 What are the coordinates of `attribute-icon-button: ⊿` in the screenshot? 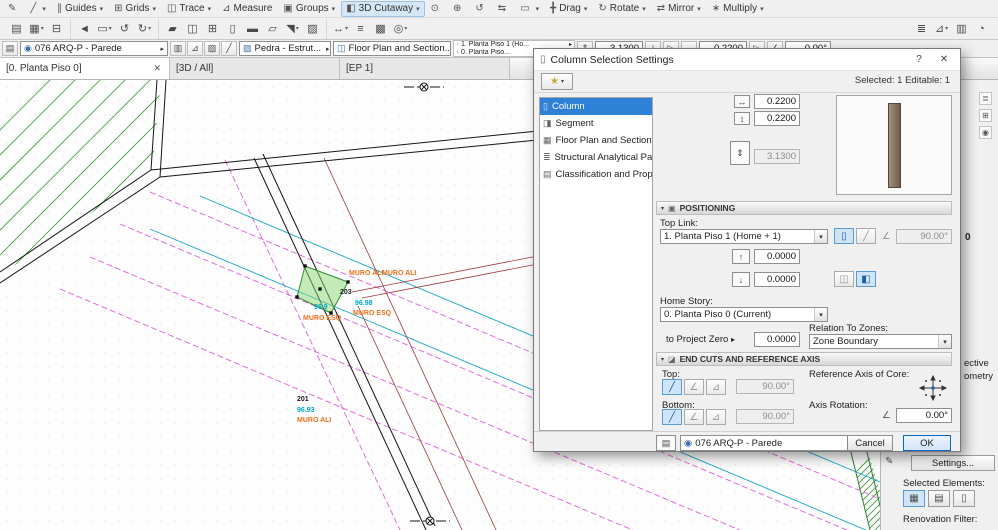 It's located at (195, 48).